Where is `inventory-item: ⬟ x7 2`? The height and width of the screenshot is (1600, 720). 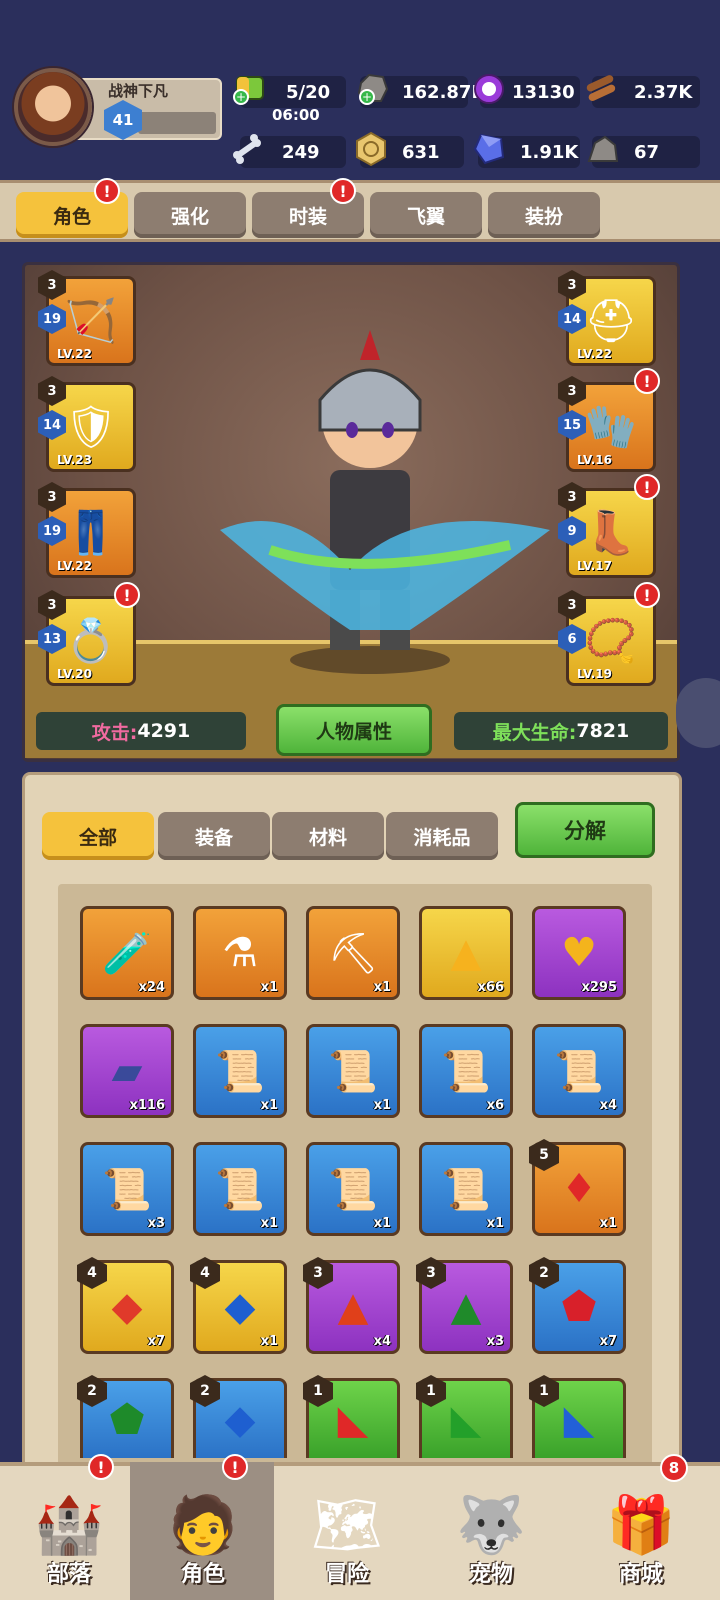
inventory-item: ⬟ x7 2 is located at coordinates (577, 1305).